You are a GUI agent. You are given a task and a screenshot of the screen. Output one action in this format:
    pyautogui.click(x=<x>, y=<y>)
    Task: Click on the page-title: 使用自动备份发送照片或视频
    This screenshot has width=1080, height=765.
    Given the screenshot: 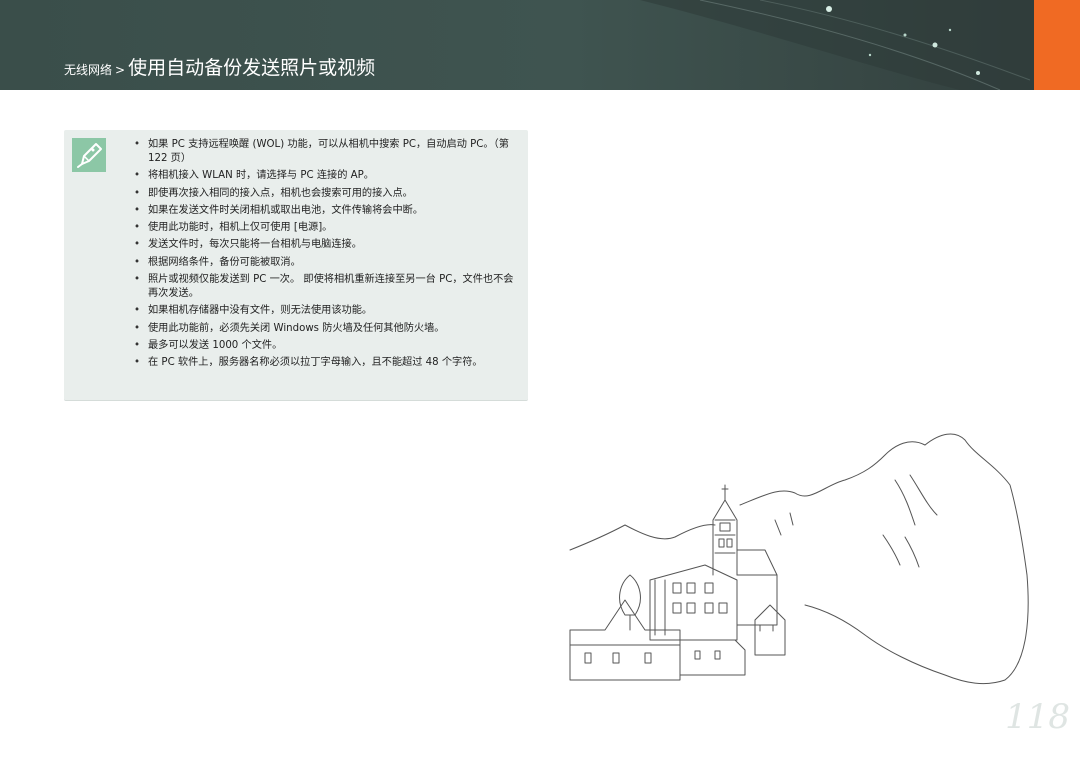 What is the action you would take?
    pyautogui.click(x=252, y=68)
    